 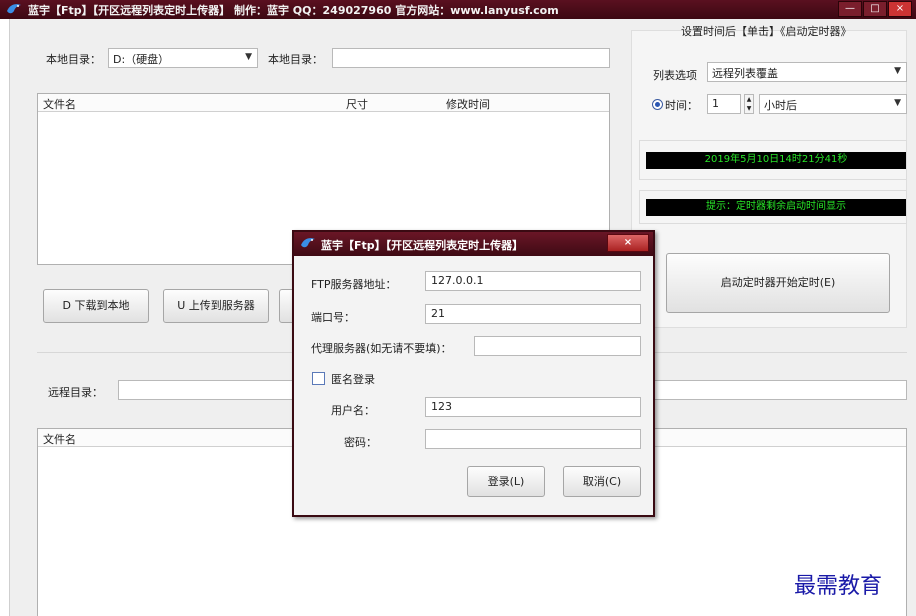 I want to click on proxy-input, so click(x=557, y=346).